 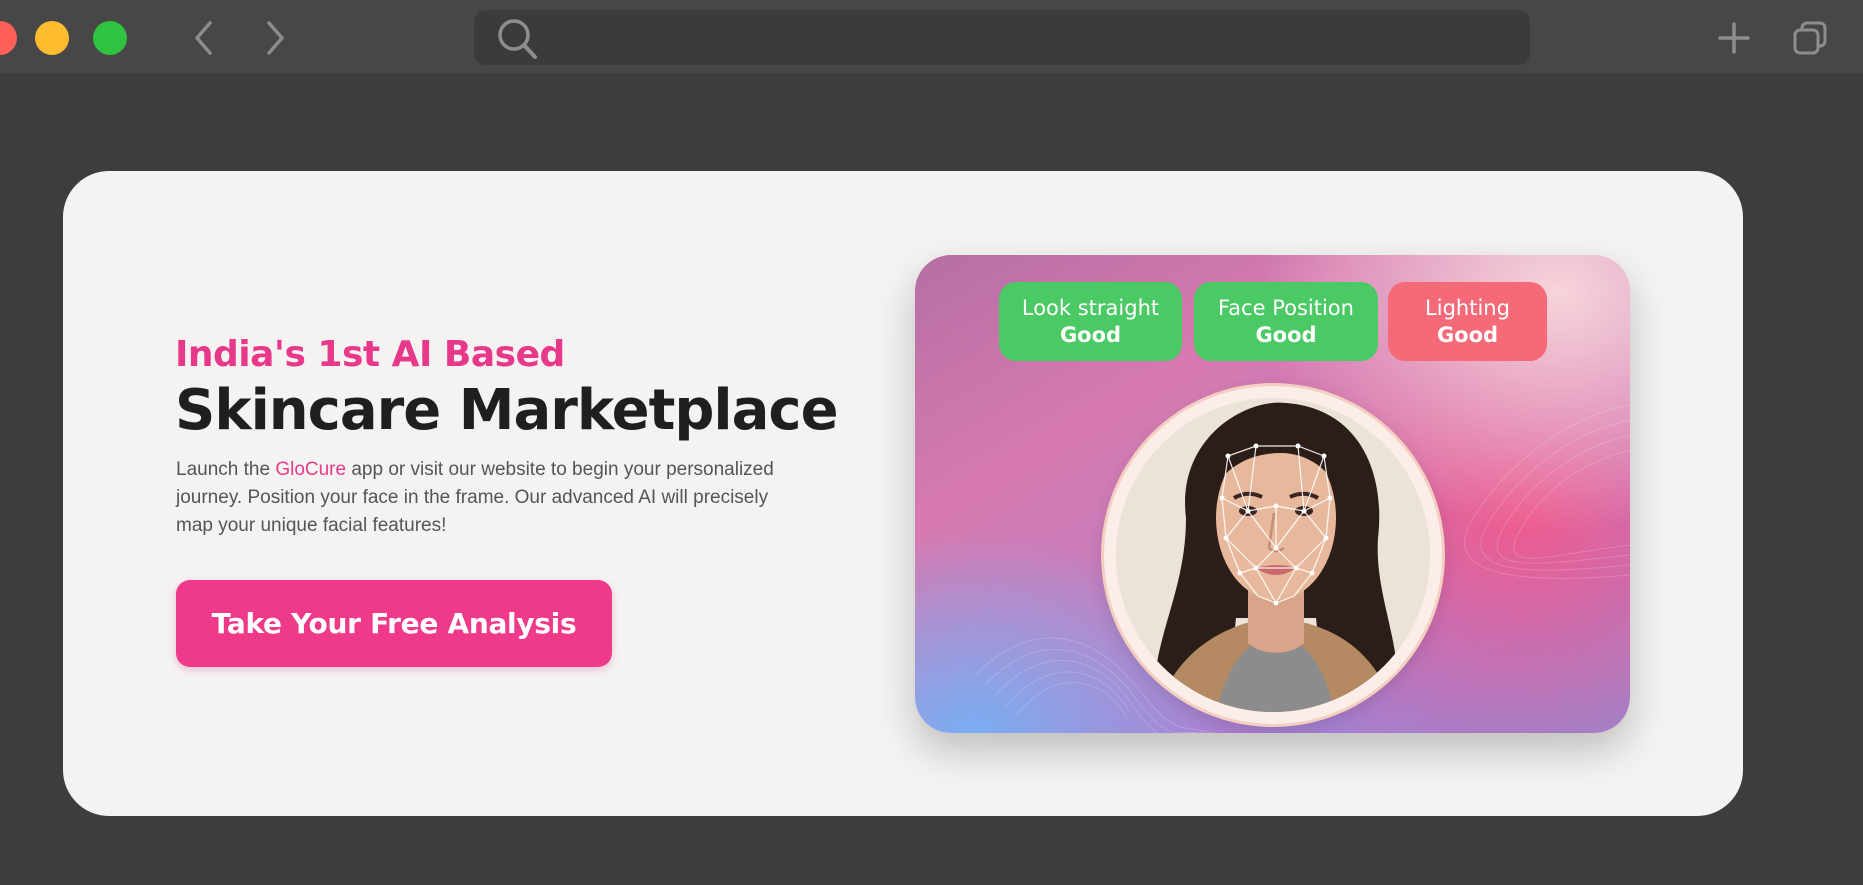 I want to click on address-bar, so click(x=1002, y=37).